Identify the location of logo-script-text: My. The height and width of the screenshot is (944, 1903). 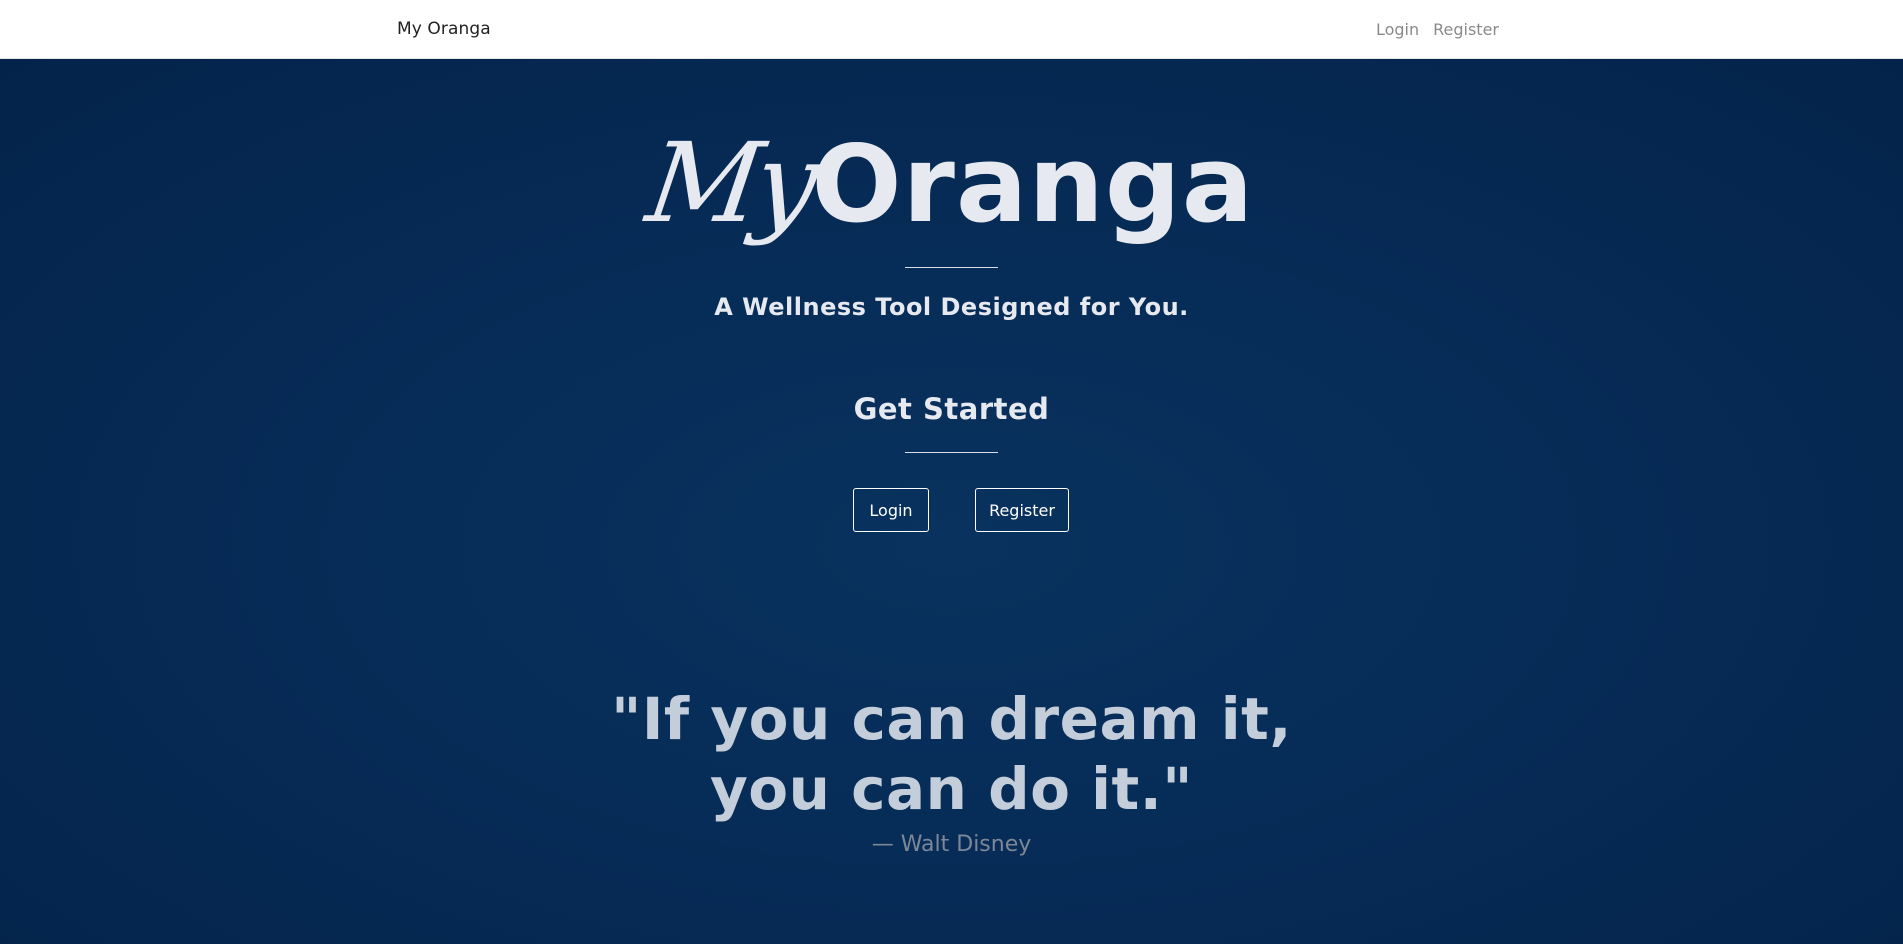
(730, 183).